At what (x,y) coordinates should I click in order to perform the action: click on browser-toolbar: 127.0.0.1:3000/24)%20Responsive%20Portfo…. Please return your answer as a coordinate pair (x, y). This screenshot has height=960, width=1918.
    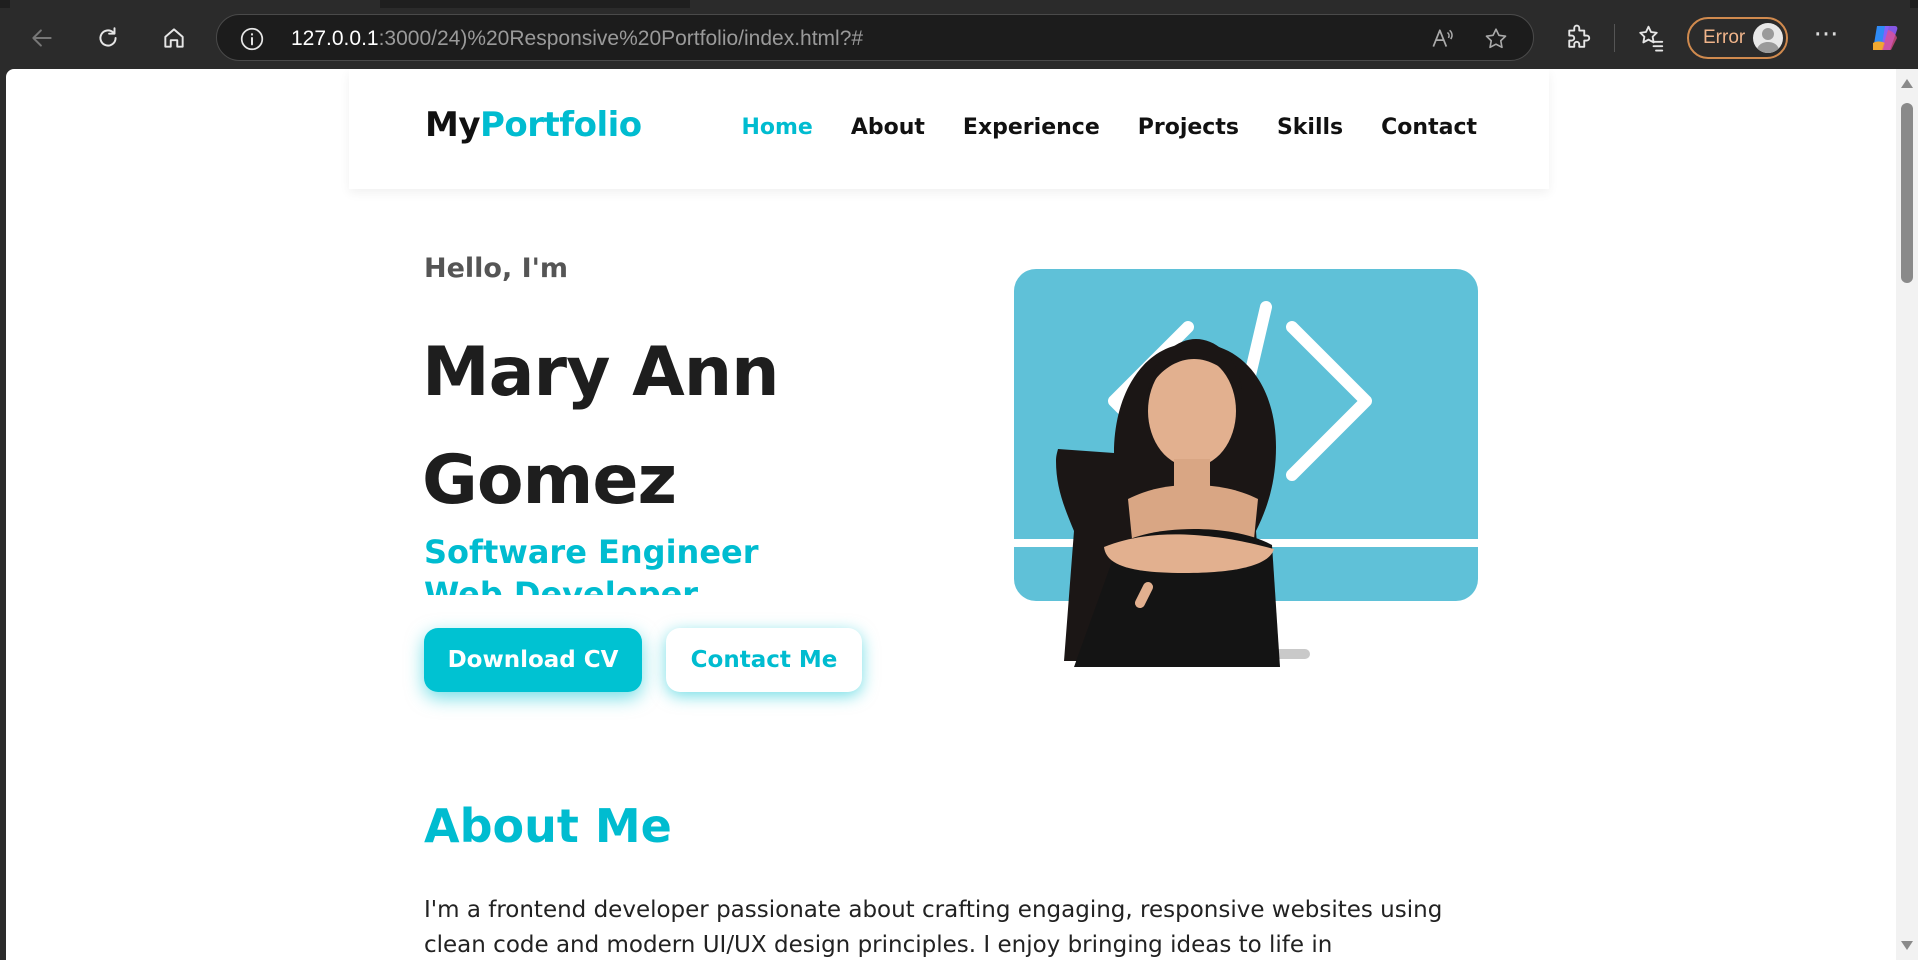
    Looking at the image, I should click on (959, 34).